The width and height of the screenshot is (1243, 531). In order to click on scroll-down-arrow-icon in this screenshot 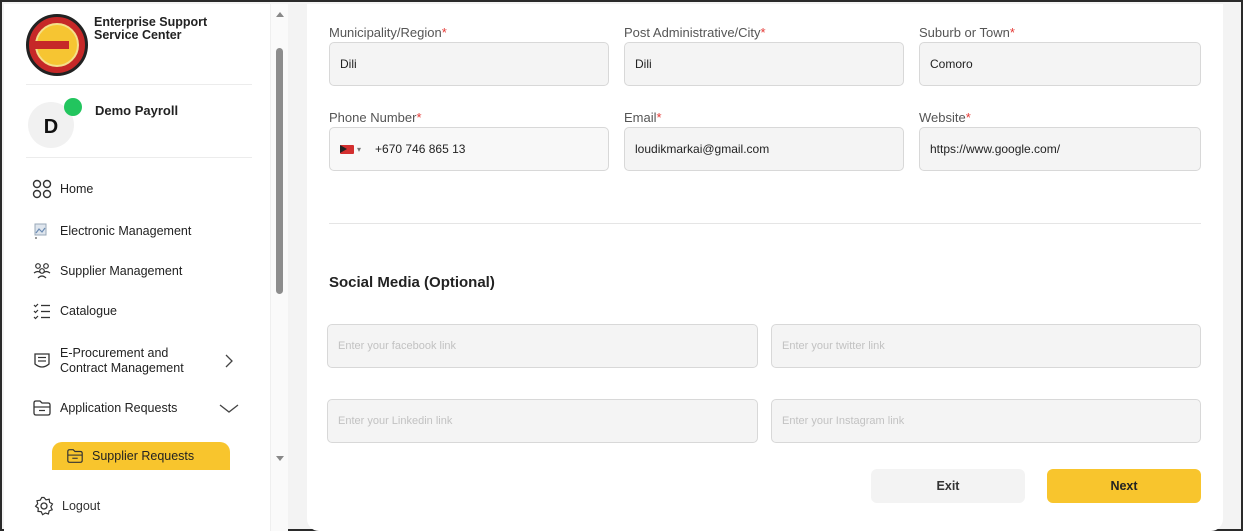, I will do `click(280, 458)`.